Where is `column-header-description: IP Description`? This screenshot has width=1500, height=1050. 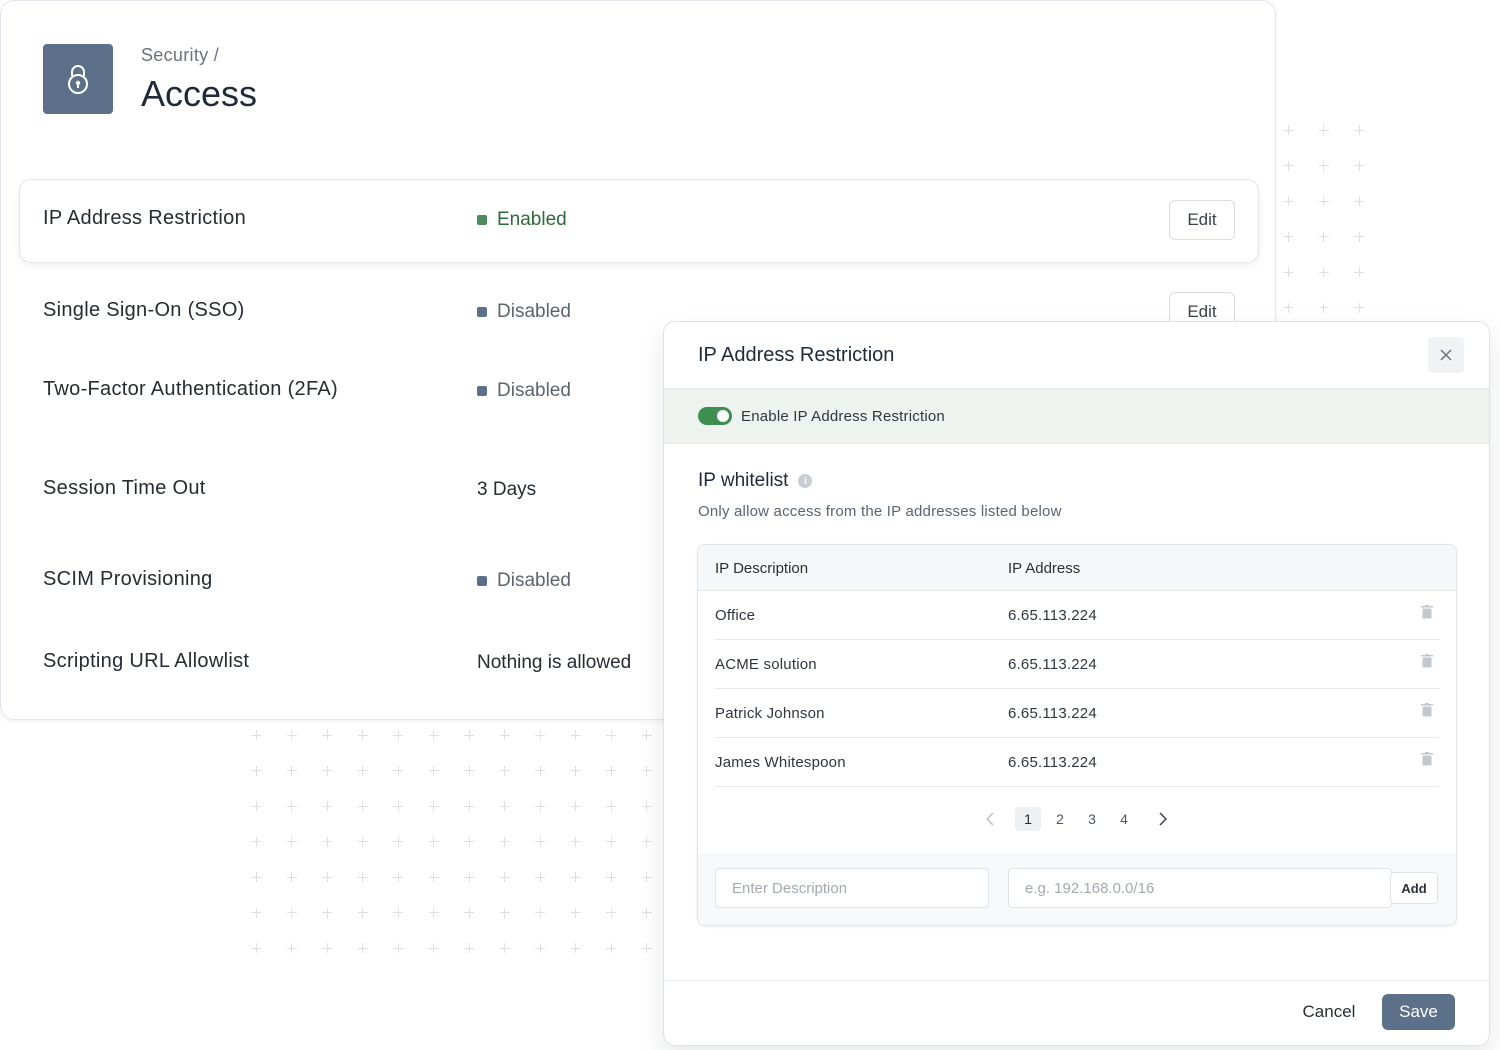
column-header-description: IP Description is located at coordinates (762, 568).